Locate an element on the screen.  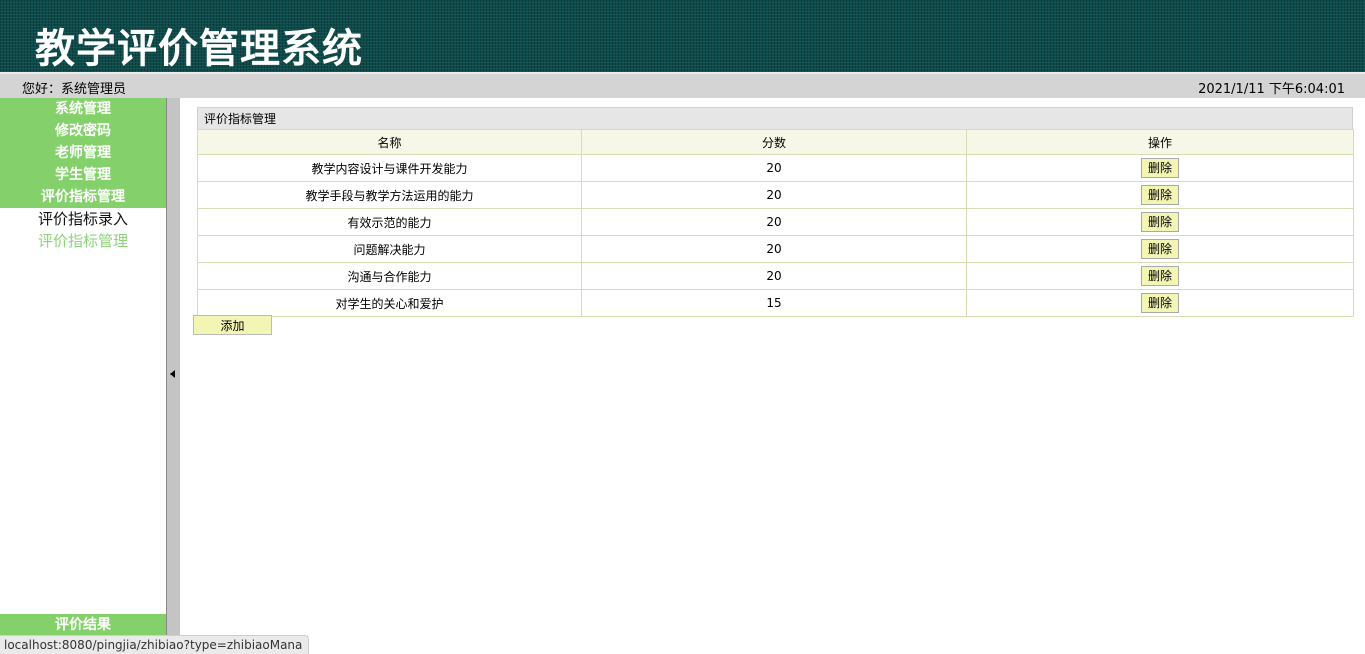
add-button: 添加 is located at coordinates (232, 325).